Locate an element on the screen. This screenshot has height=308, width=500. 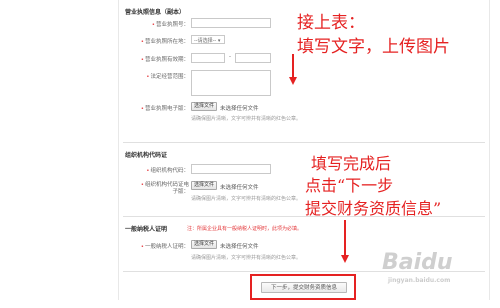
taxpayer-note: 注：所属企业具有一般纳税人证明时，此项为必填。 is located at coordinates (245, 229).